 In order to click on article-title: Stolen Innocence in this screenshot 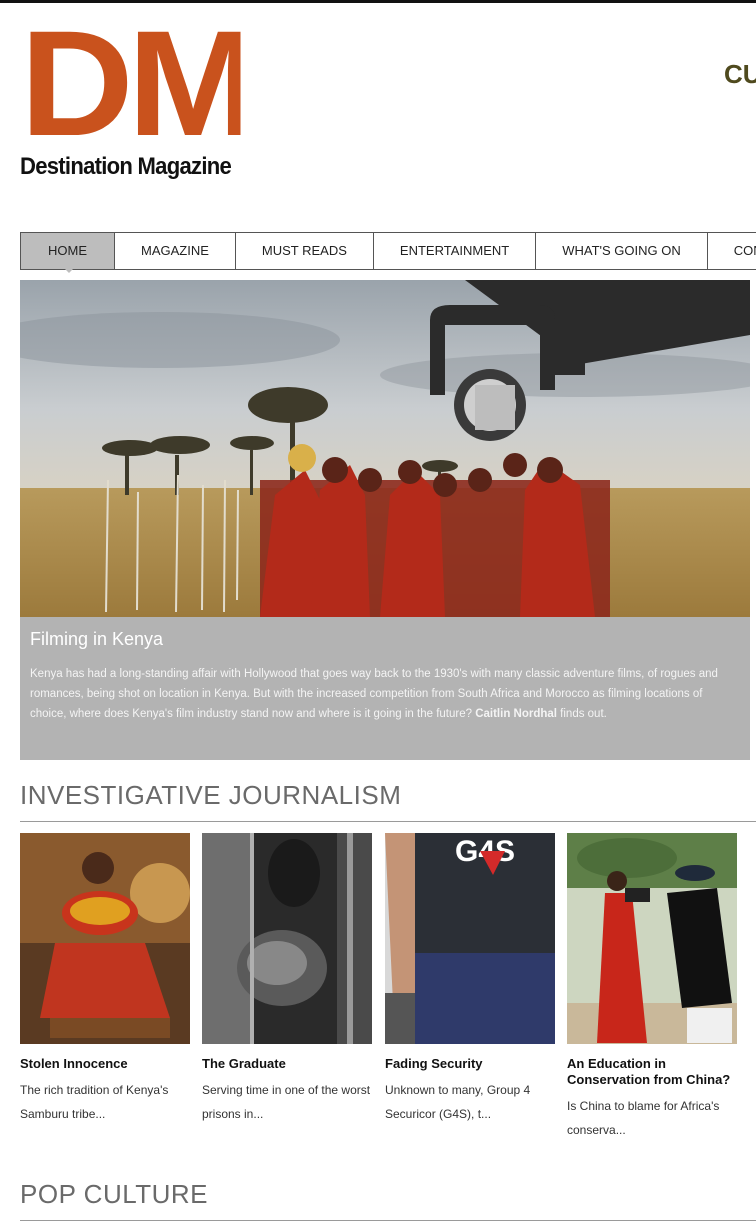, I will do `click(105, 1064)`.